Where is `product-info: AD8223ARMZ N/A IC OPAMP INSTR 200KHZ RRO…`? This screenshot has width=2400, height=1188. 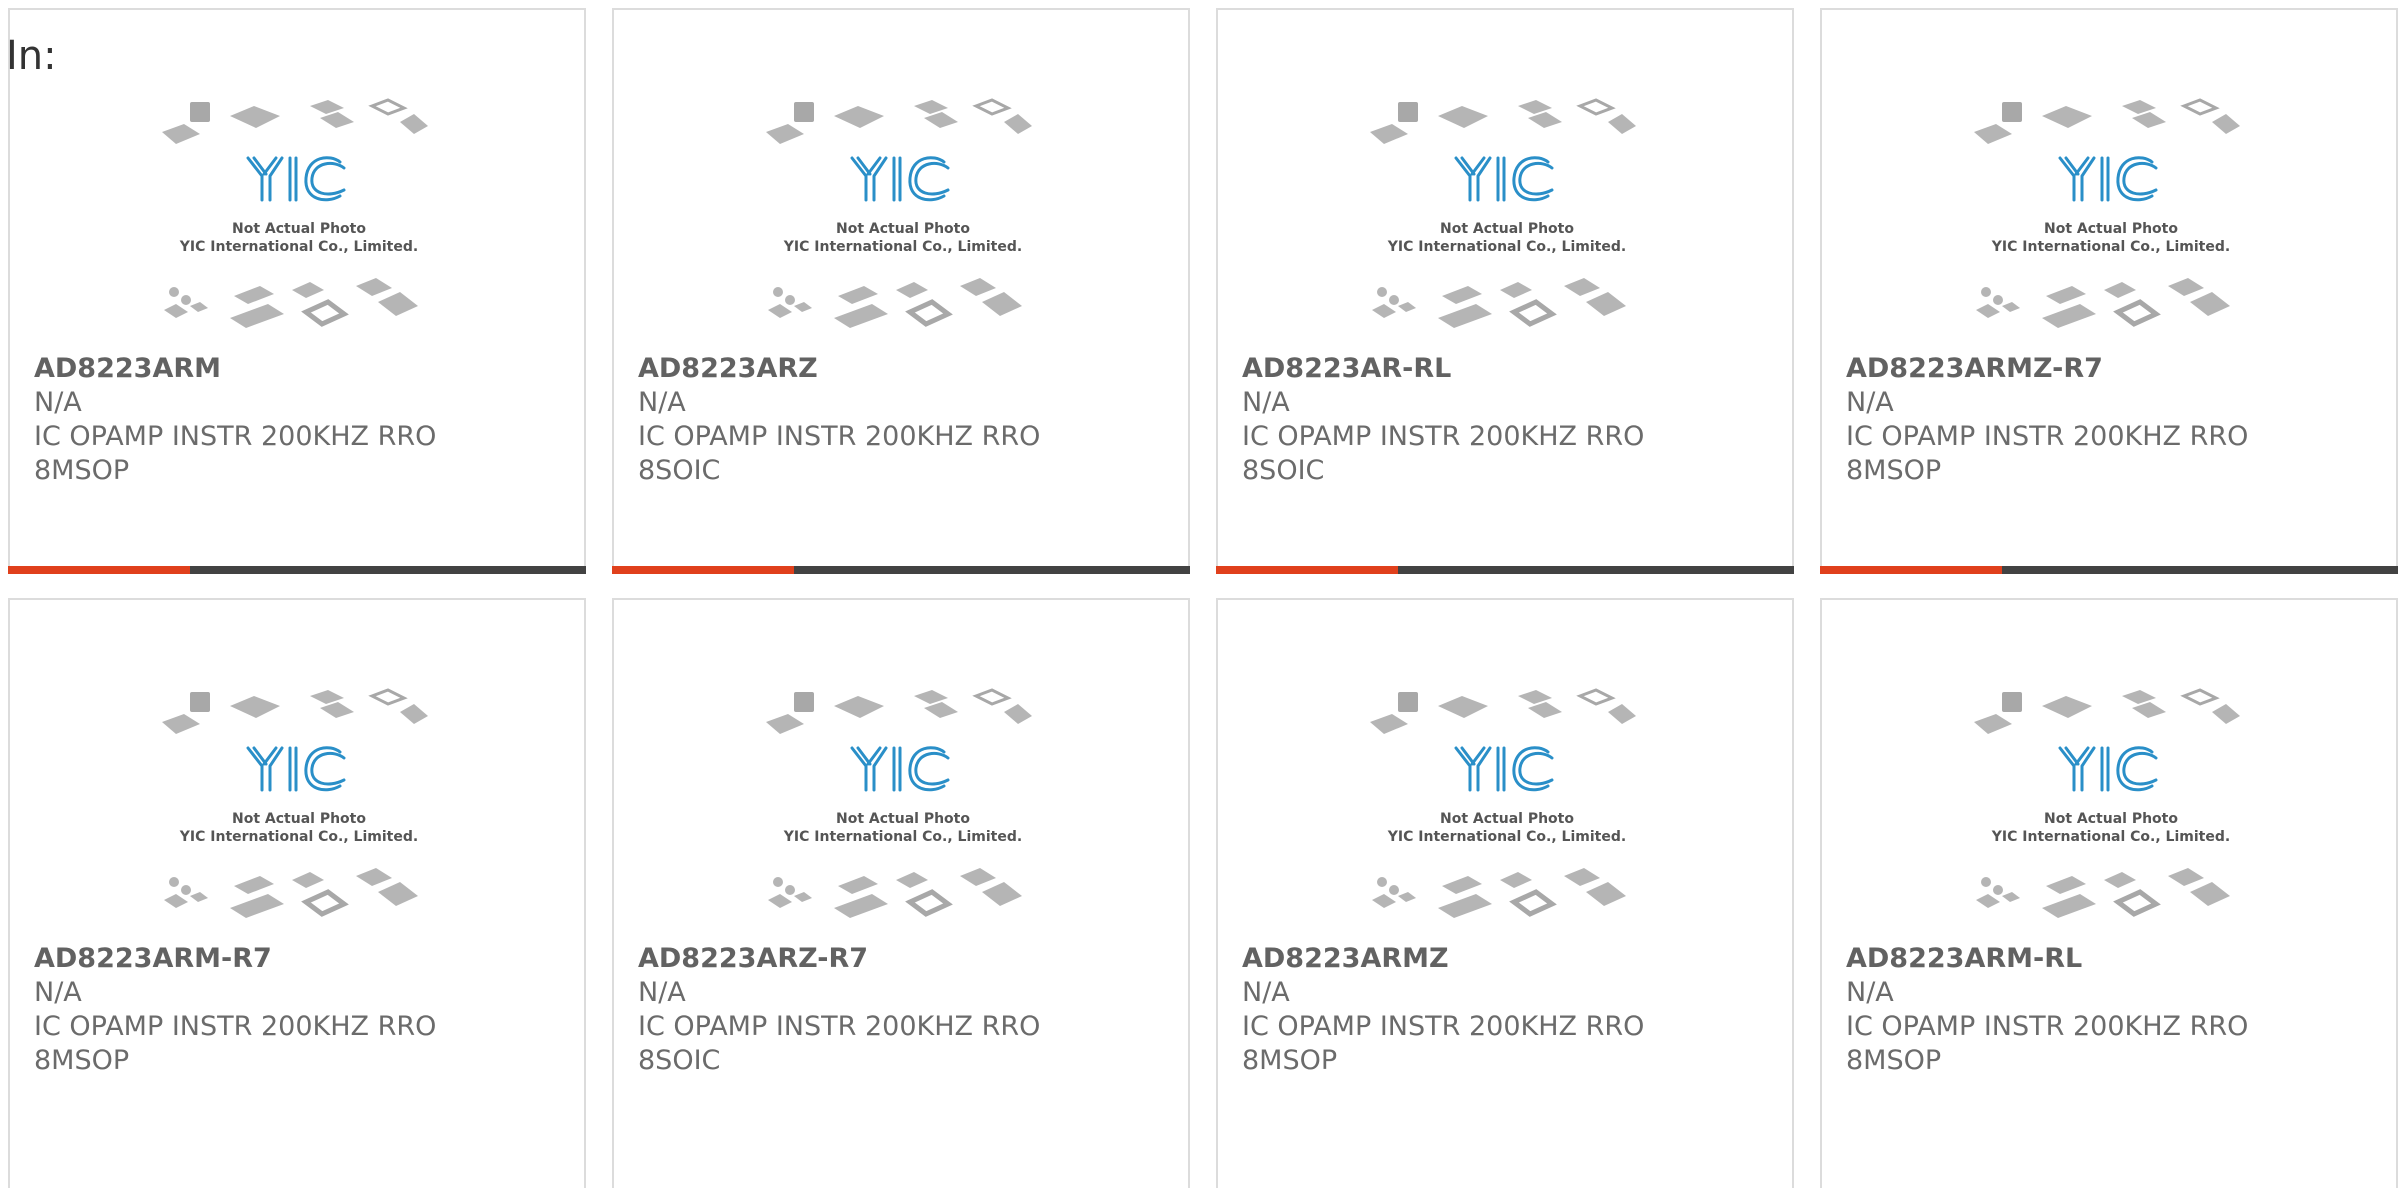
product-info: AD8223ARMZ N/A IC OPAMP INSTR 200KHZ RRO… is located at coordinates (1507, 1010).